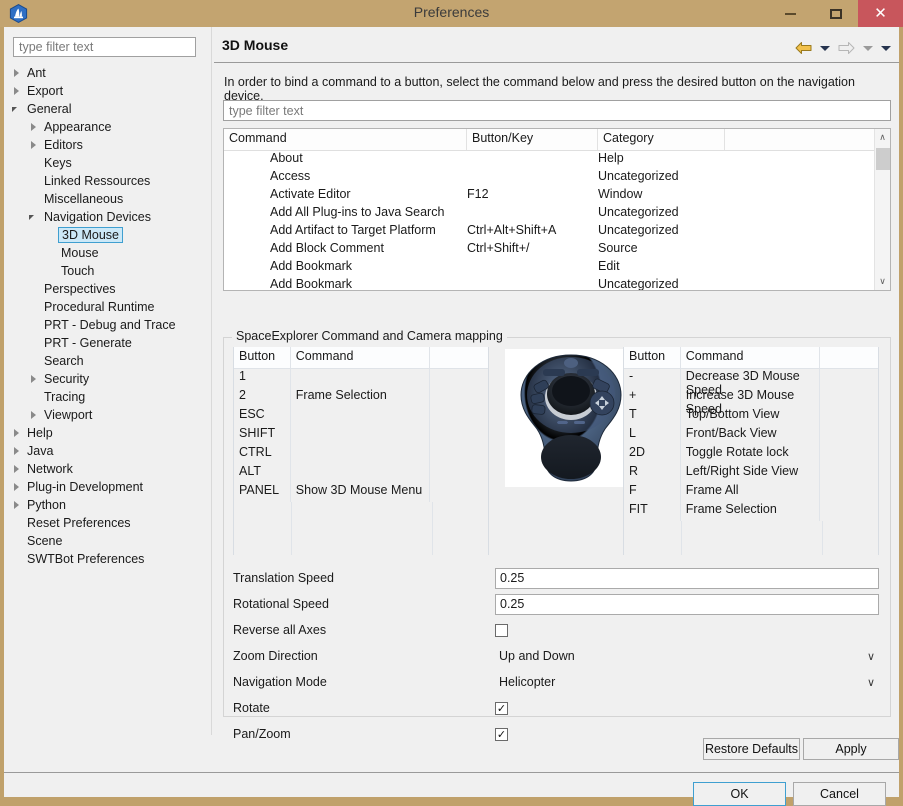  Describe the element at coordinates (107, 73) in the screenshot. I see `sidebar-item-ant: Ant` at that location.